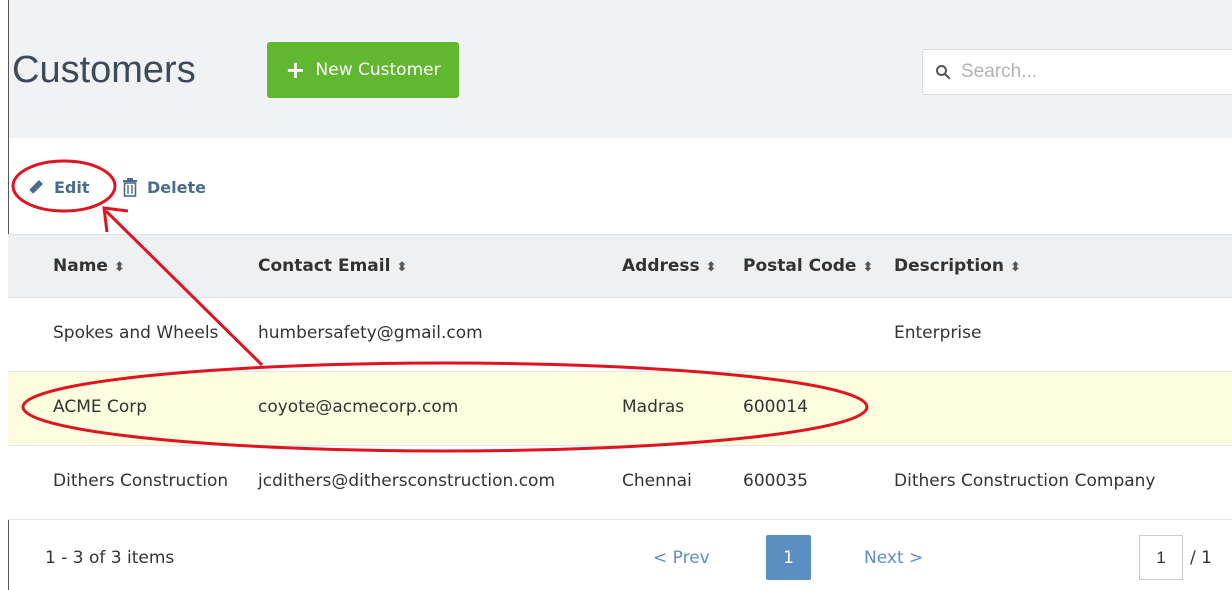 The height and width of the screenshot is (590, 1232). Describe the element at coordinates (141, 481) in the screenshot. I see `cell-name: Dithers Construction` at that location.